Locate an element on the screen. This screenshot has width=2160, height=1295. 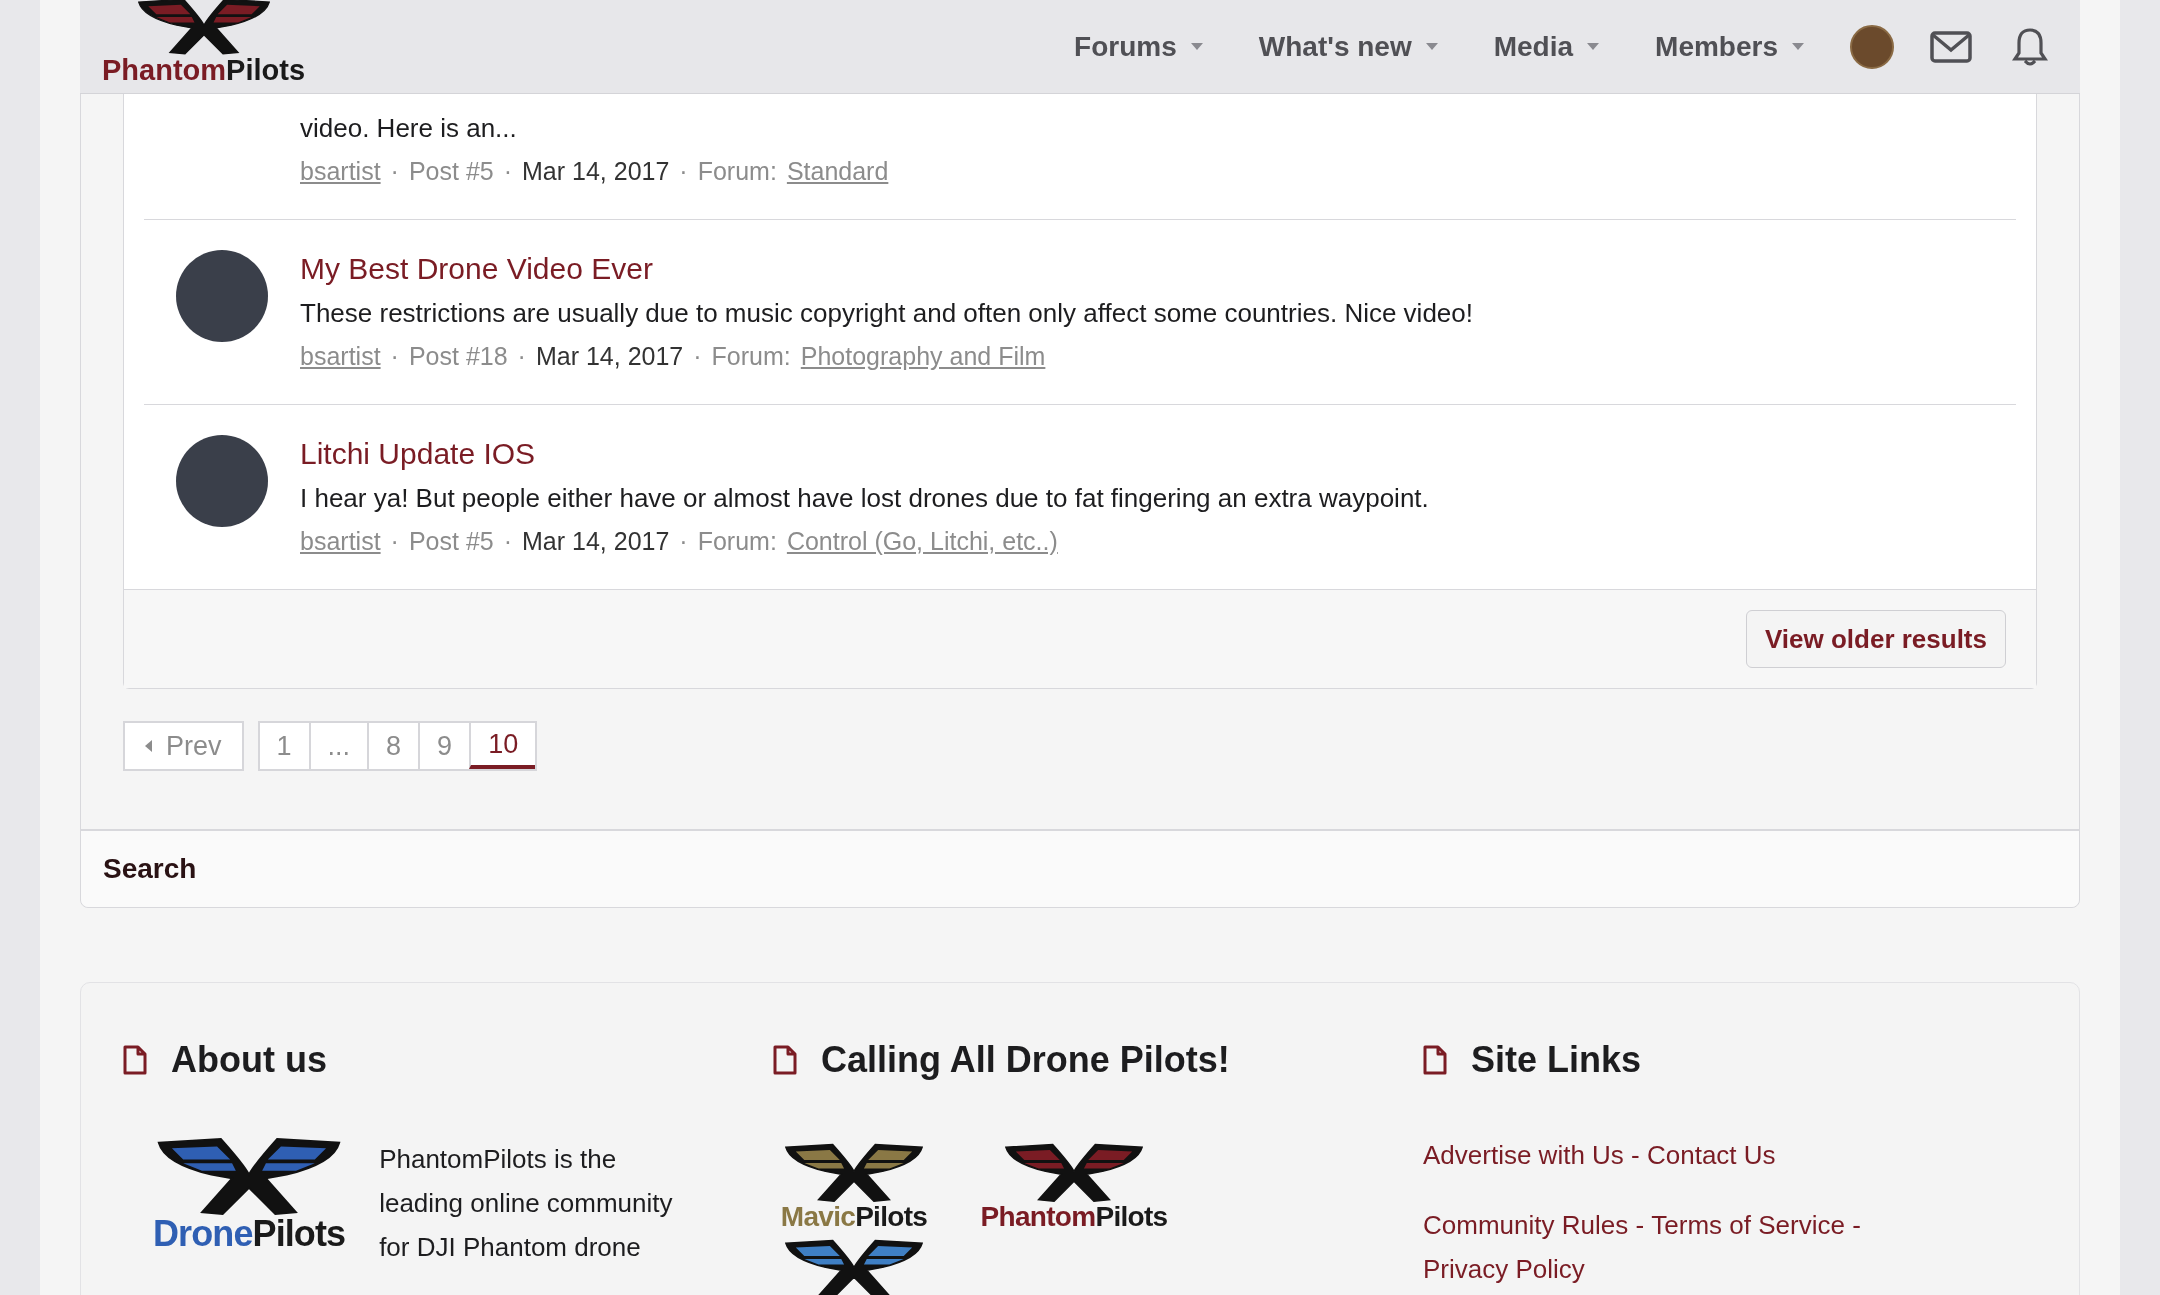
footer-link: Contact Us is located at coordinates (1711, 1155).